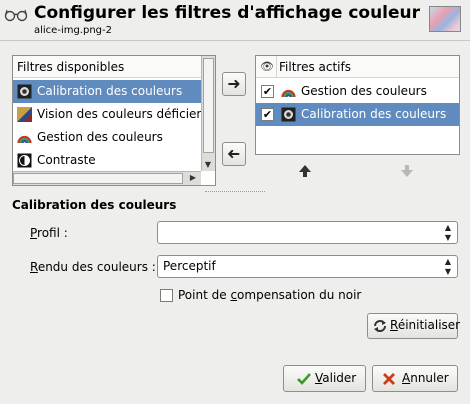 This screenshot has width=470, height=404. Describe the element at coordinates (429, 325) in the screenshot. I see `label-text: éinitialiser` at that location.